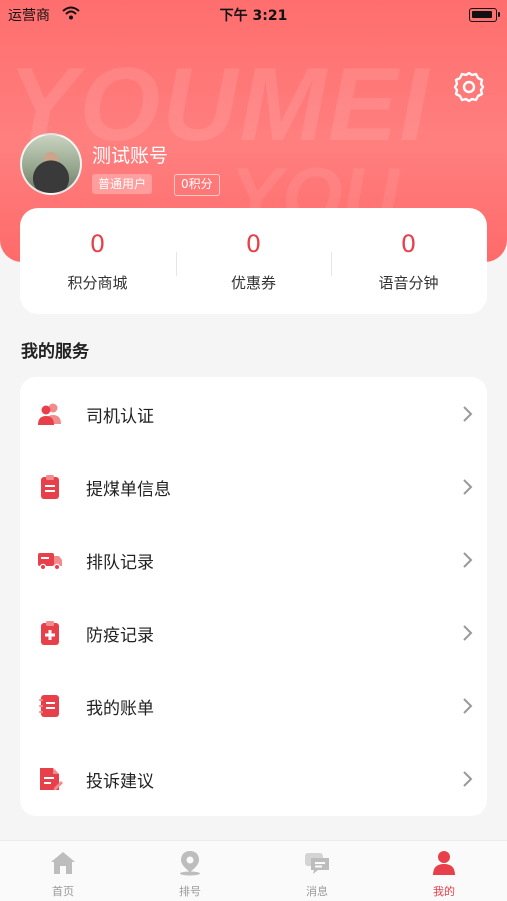 Image resolution: width=507 pixels, height=901 pixels. I want to click on status-time: 下午 3:21, so click(253, 16).